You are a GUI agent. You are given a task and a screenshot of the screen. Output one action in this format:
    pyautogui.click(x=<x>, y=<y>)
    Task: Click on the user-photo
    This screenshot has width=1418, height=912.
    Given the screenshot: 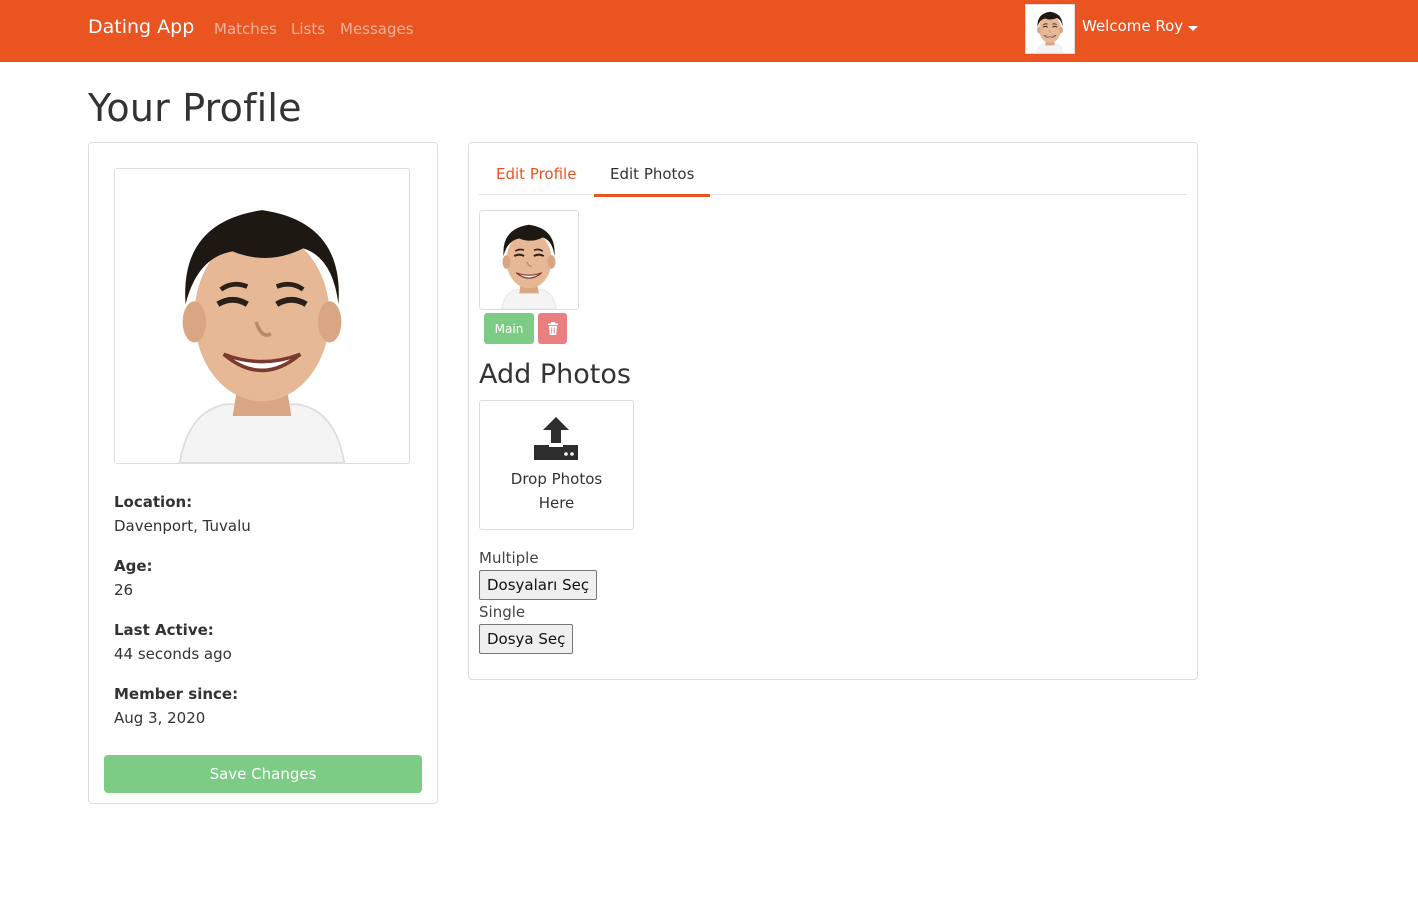 What is the action you would take?
    pyautogui.click(x=1050, y=29)
    